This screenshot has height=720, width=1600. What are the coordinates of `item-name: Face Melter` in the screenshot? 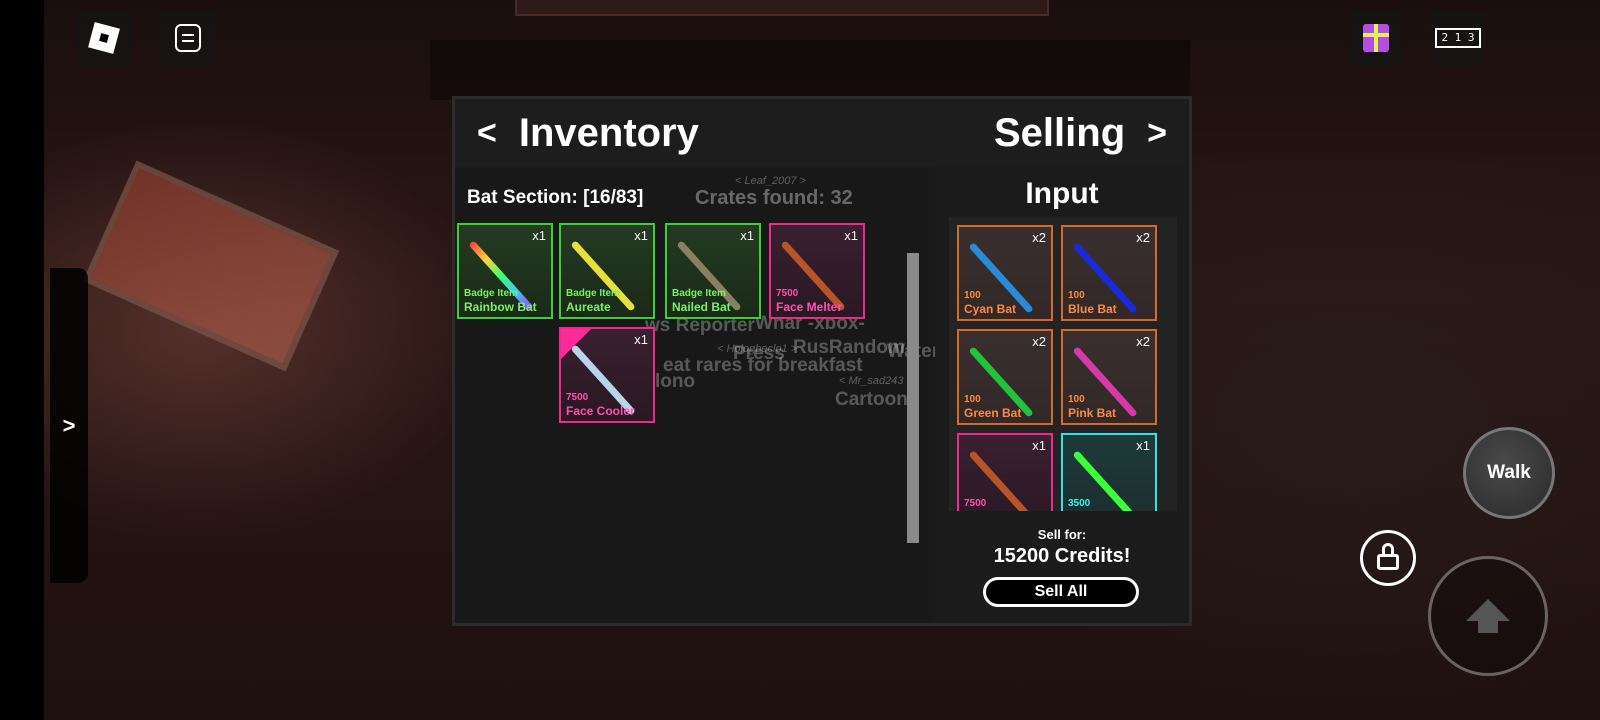 It's located at (809, 307).